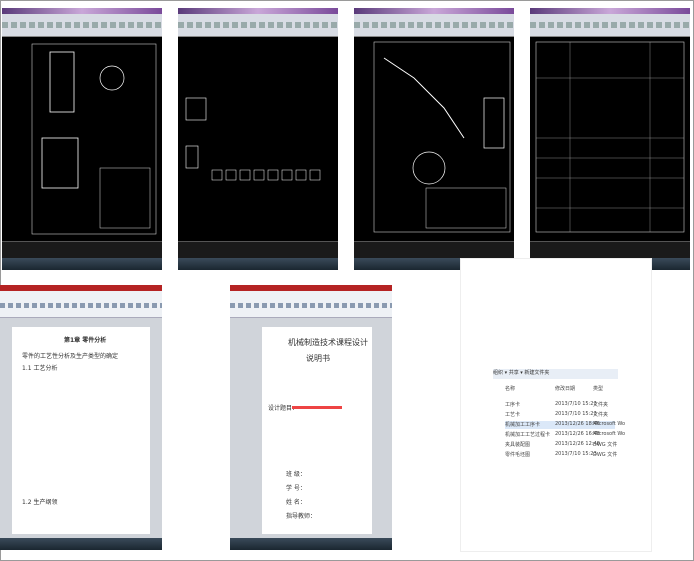 This screenshot has height=561, width=694. What do you see at coordinates (516, 373) in the screenshot?
I see `share-button: 共享 ▾` at bounding box center [516, 373].